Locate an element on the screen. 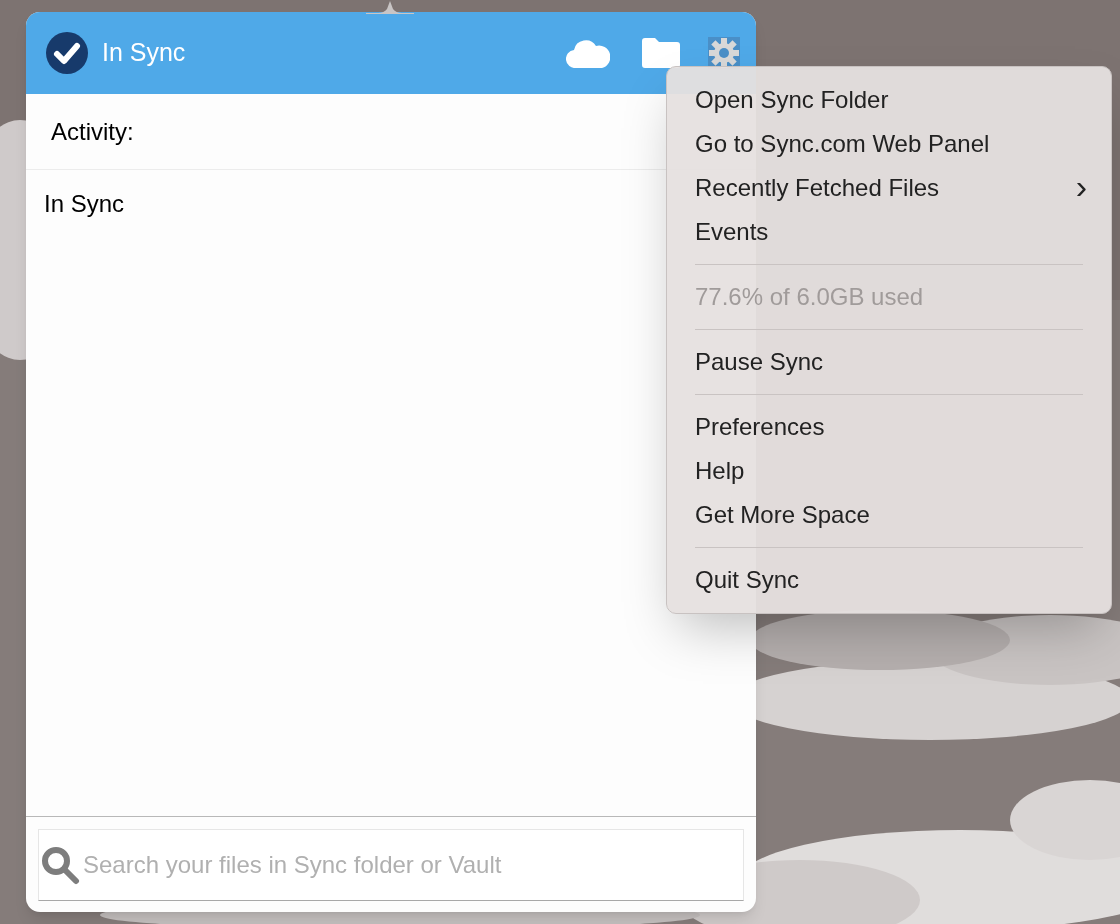  popover-arrow is located at coordinates (390, 7).